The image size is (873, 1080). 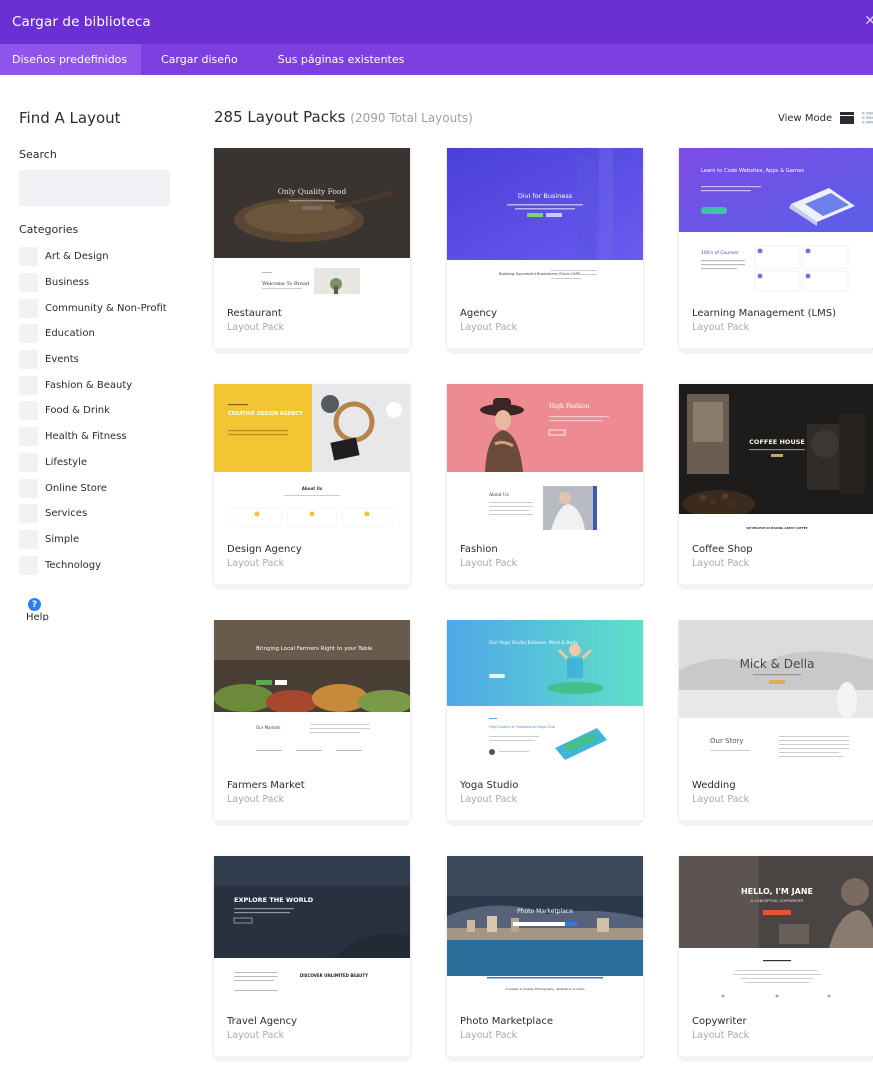 I want to click on grid-view-icon, so click(x=847, y=118).